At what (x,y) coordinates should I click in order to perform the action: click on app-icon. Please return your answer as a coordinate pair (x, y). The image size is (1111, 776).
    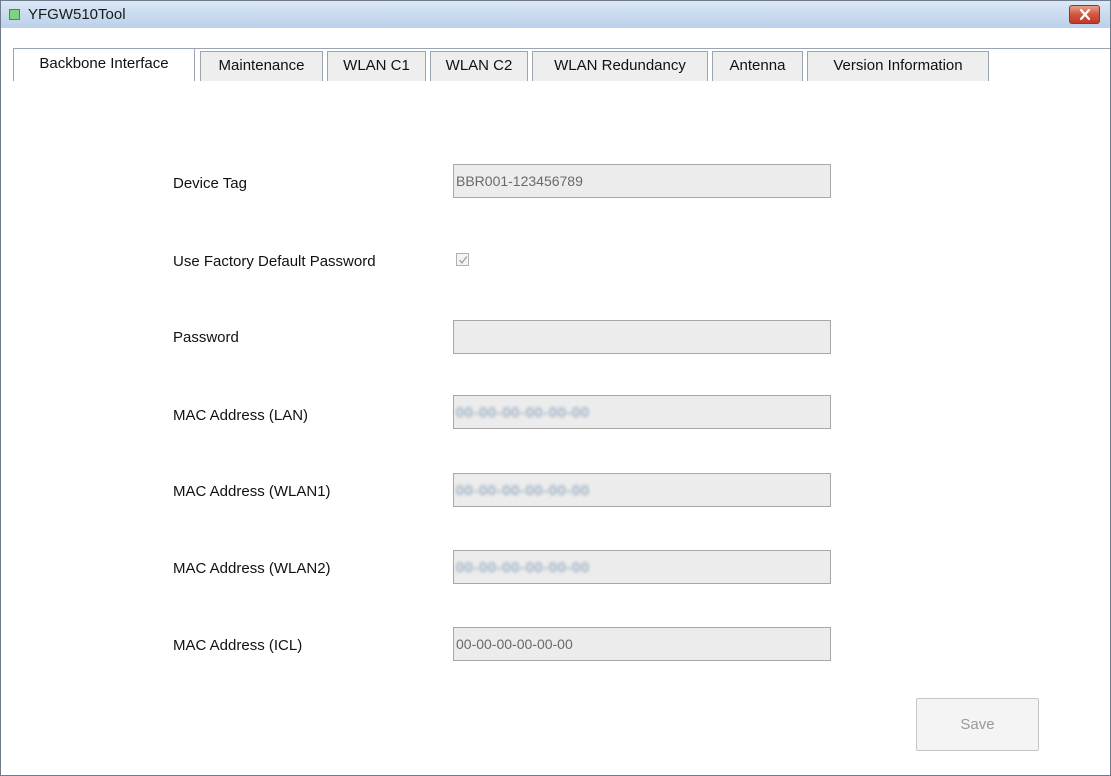
    Looking at the image, I should click on (14, 14).